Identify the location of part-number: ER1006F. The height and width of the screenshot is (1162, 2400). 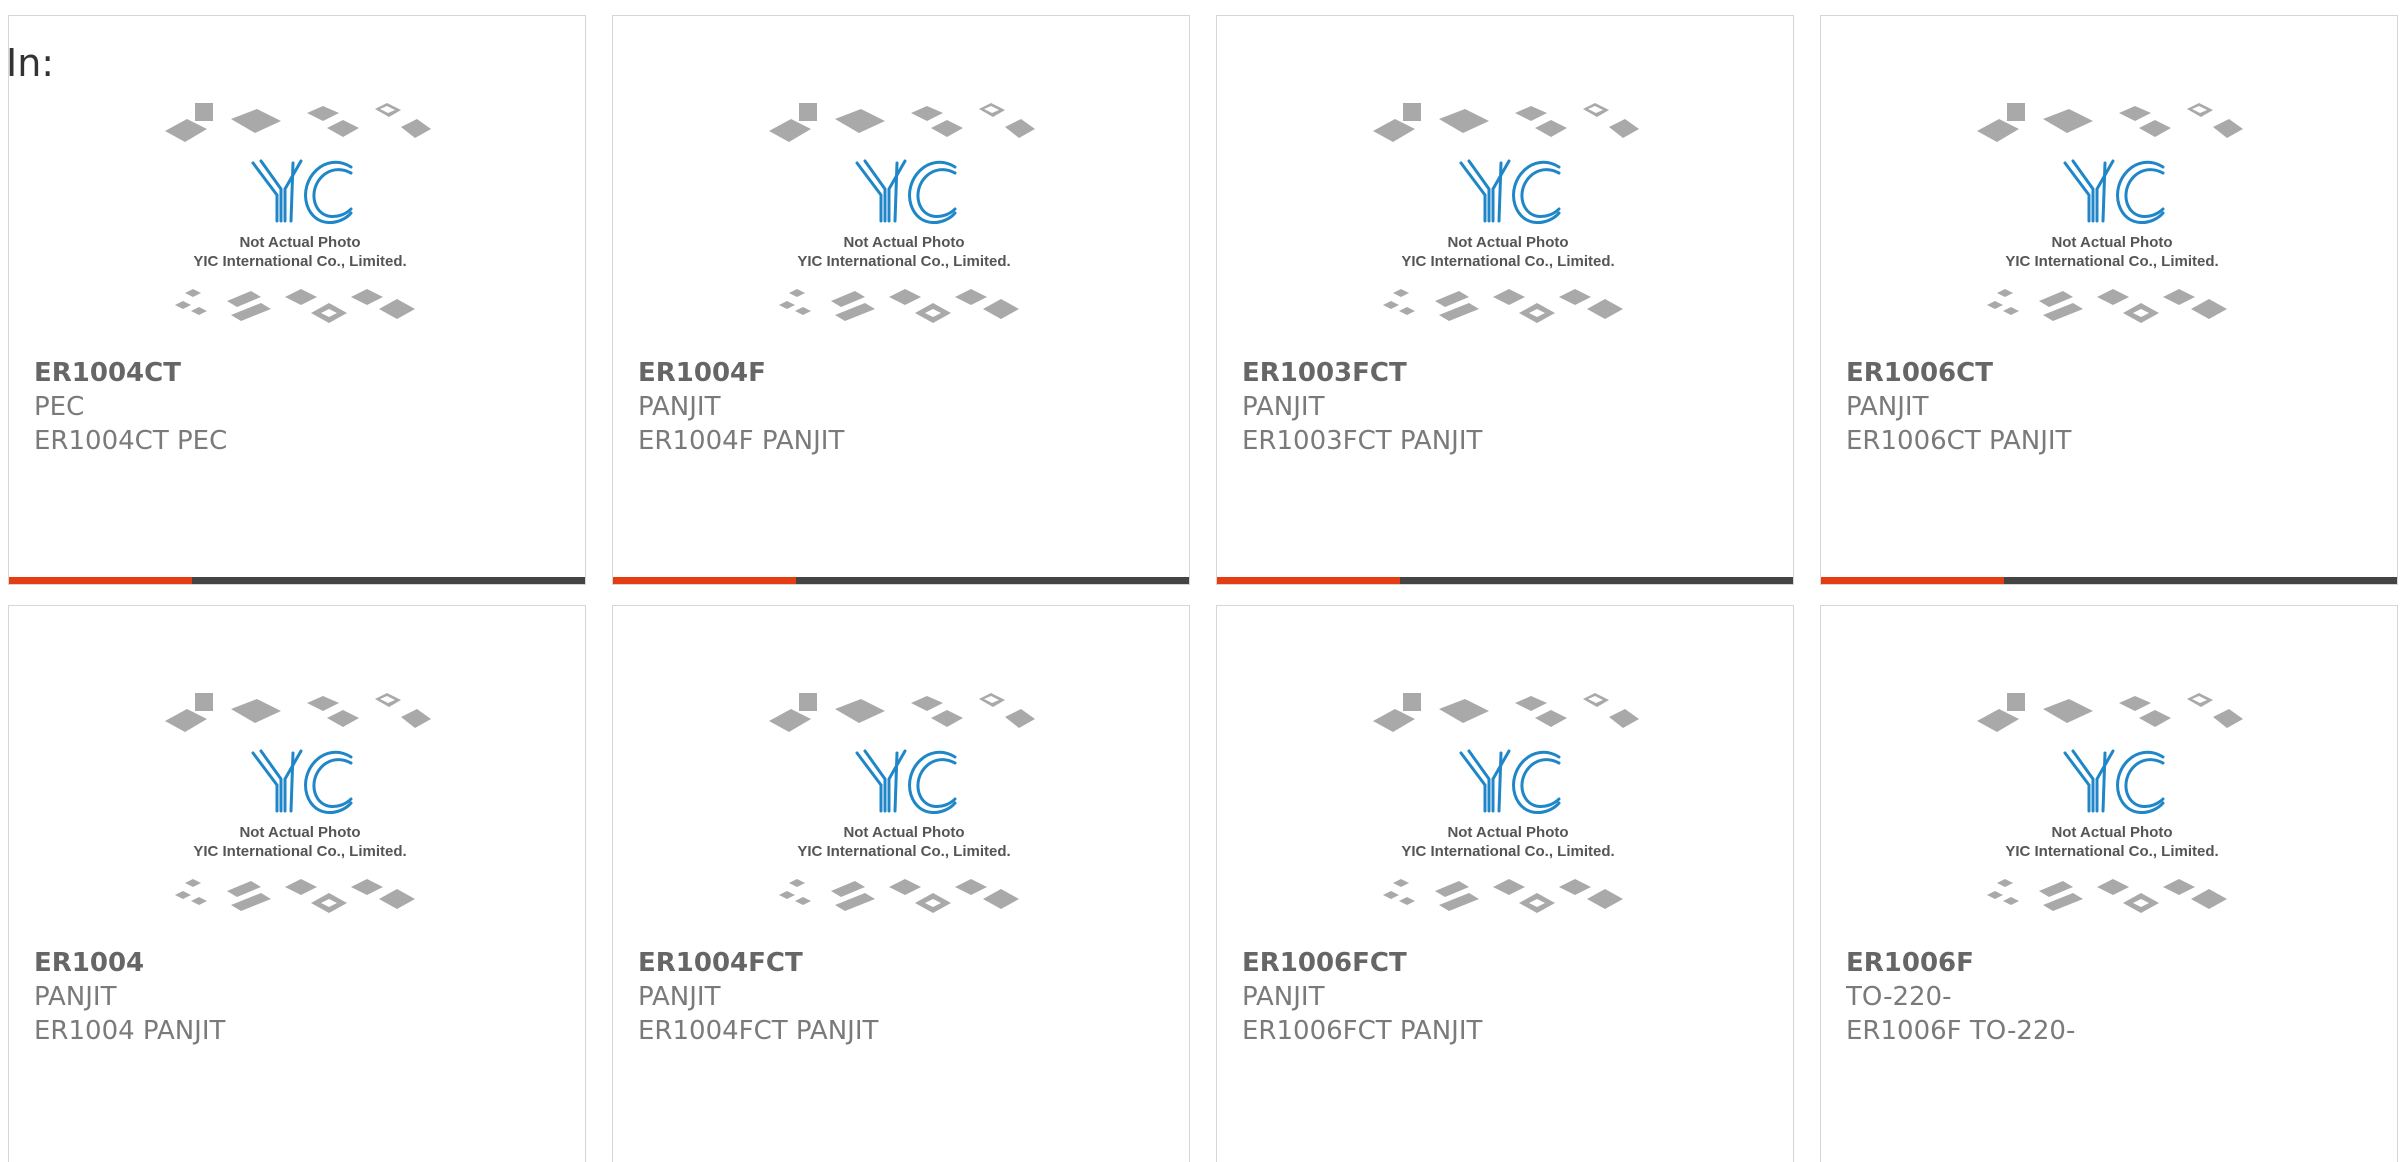
(2111, 963).